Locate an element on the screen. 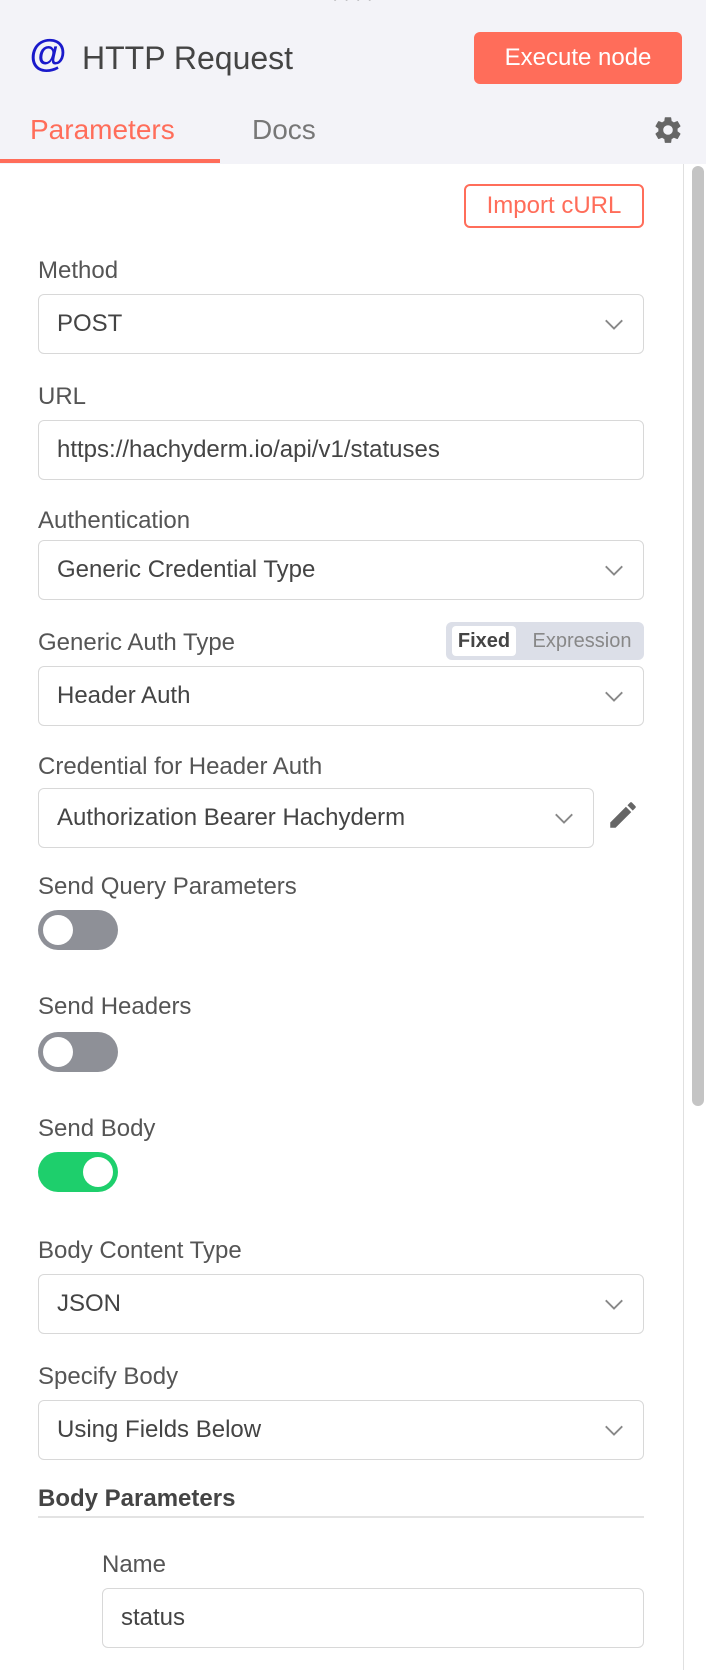 Image resolution: width=706 pixels, height=1670 pixels. specify-body-select: Using Fields Below is located at coordinates (341, 1430).